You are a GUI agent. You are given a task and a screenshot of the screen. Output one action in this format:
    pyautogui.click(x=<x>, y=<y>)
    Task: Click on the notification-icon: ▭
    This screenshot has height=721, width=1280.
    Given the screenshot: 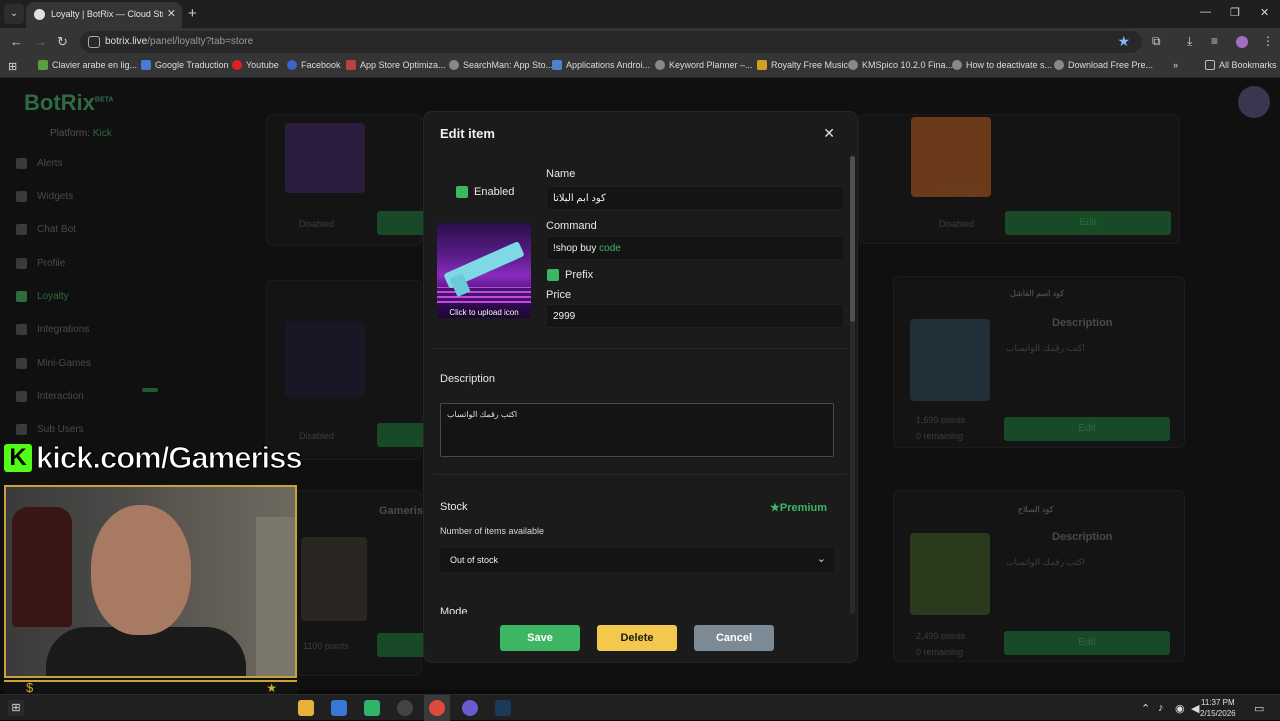 What is the action you would take?
    pyautogui.click(x=1259, y=708)
    